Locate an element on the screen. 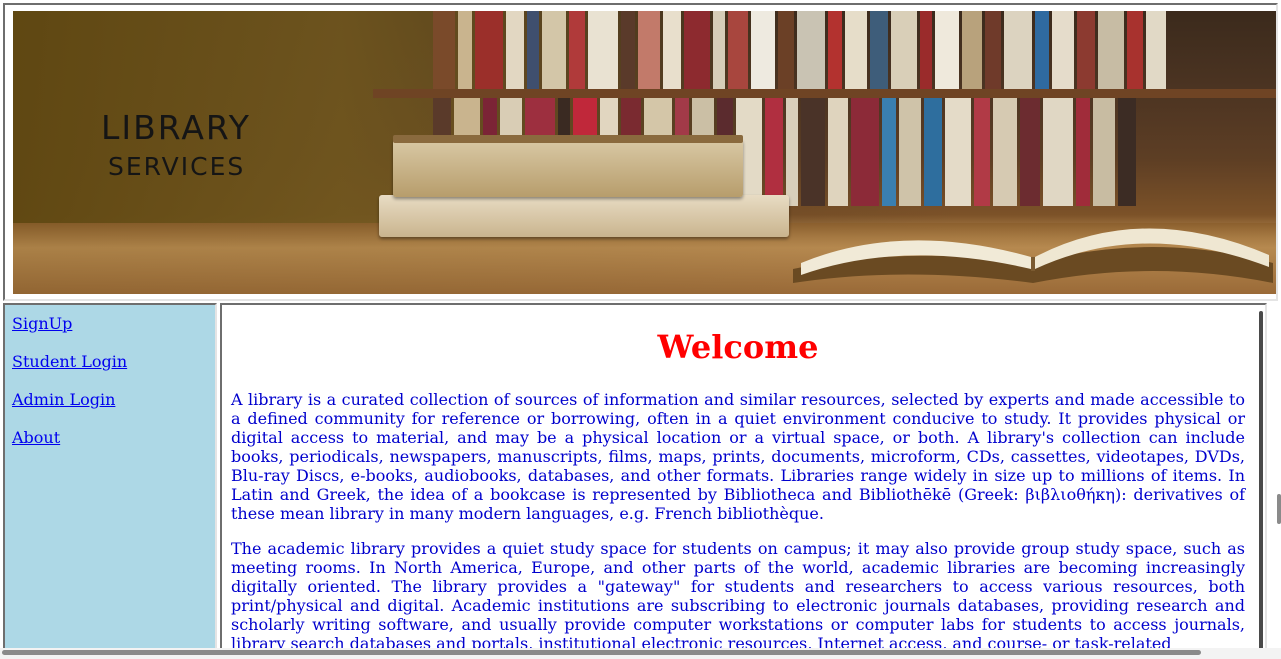 Image resolution: width=1281 pixels, height=659 pixels. page-title: Welcome is located at coordinates (738, 347).